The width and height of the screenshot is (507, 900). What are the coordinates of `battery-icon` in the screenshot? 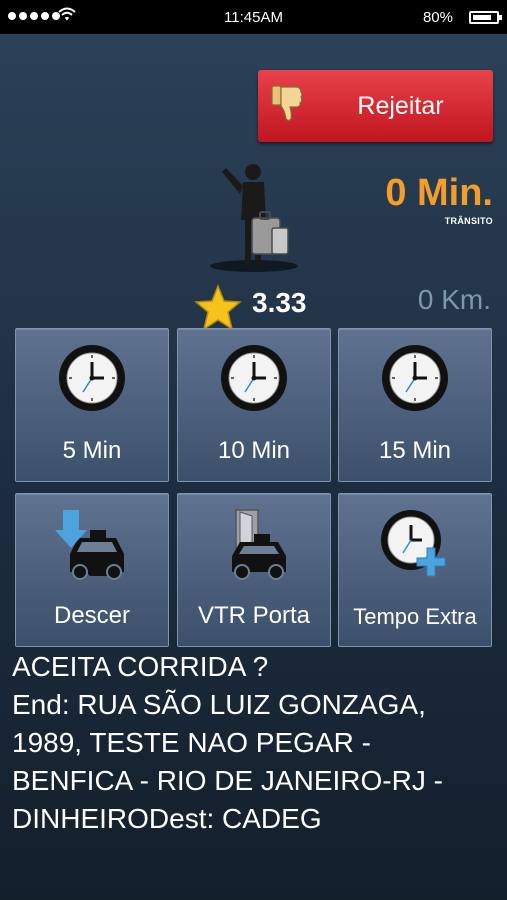 It's located at (485, 17).